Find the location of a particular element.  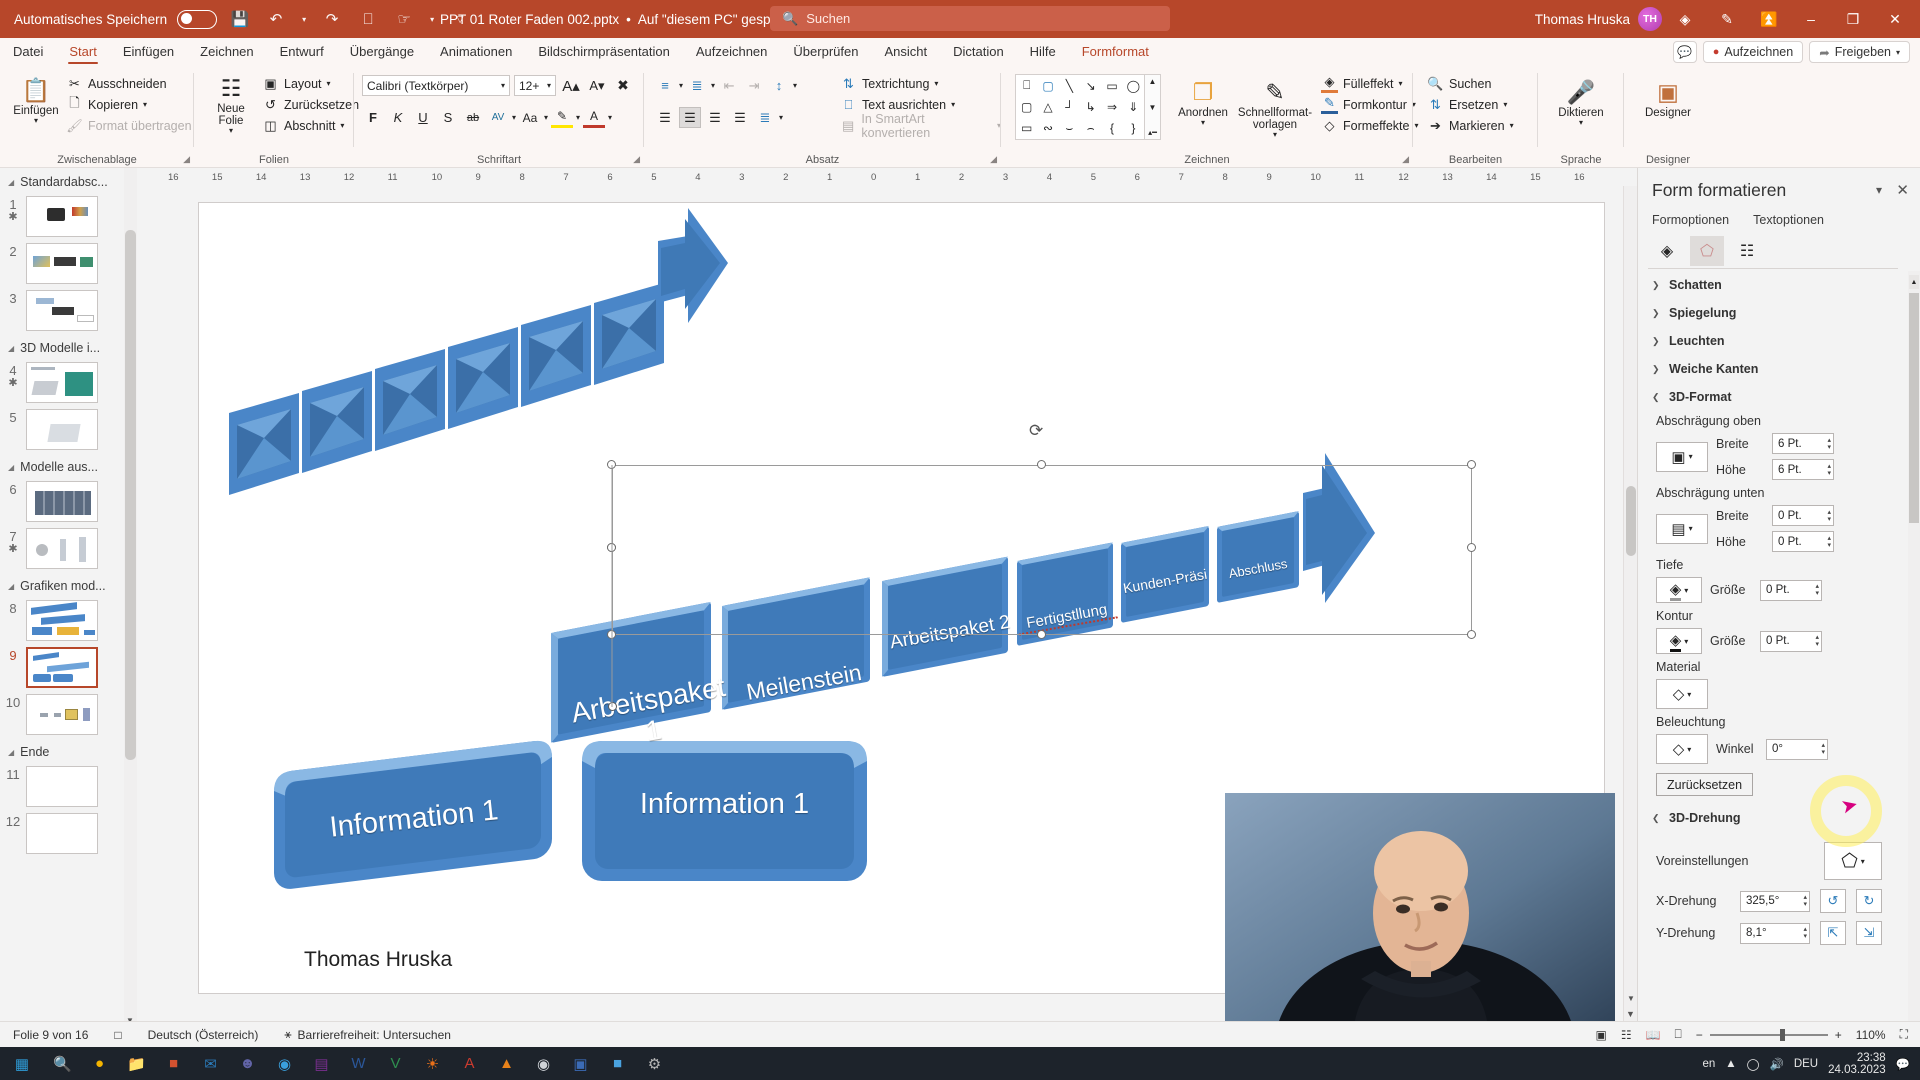

start-icon: ▦ is located at coordinates (22, 1063).